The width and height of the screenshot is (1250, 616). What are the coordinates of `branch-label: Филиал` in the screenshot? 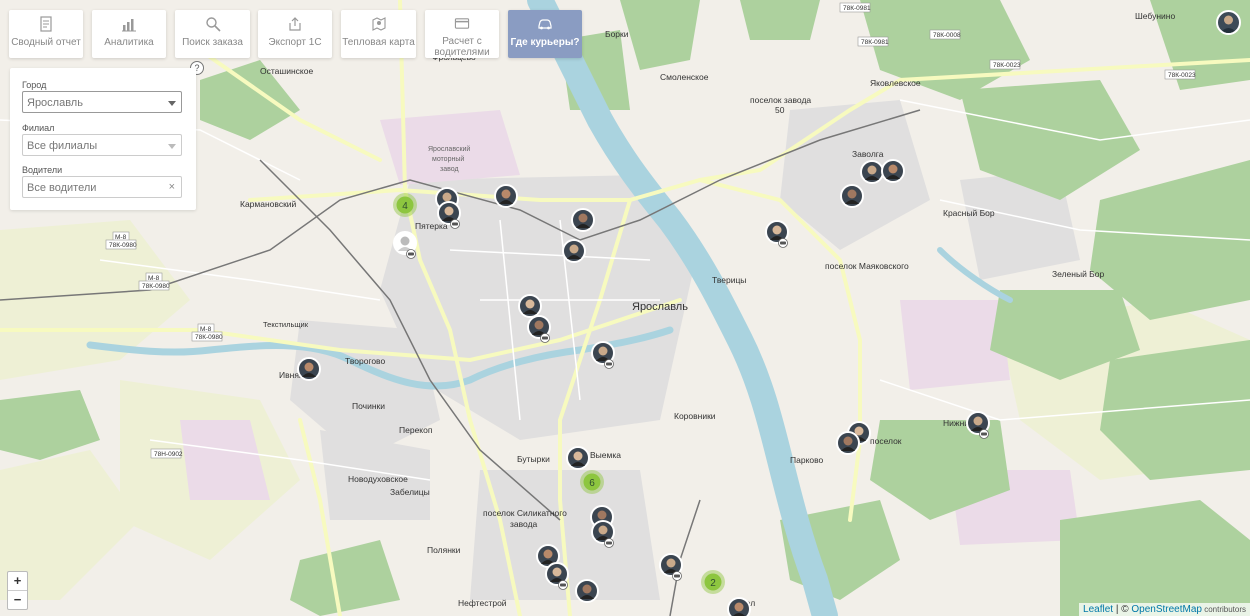 It's located at (38, 128).